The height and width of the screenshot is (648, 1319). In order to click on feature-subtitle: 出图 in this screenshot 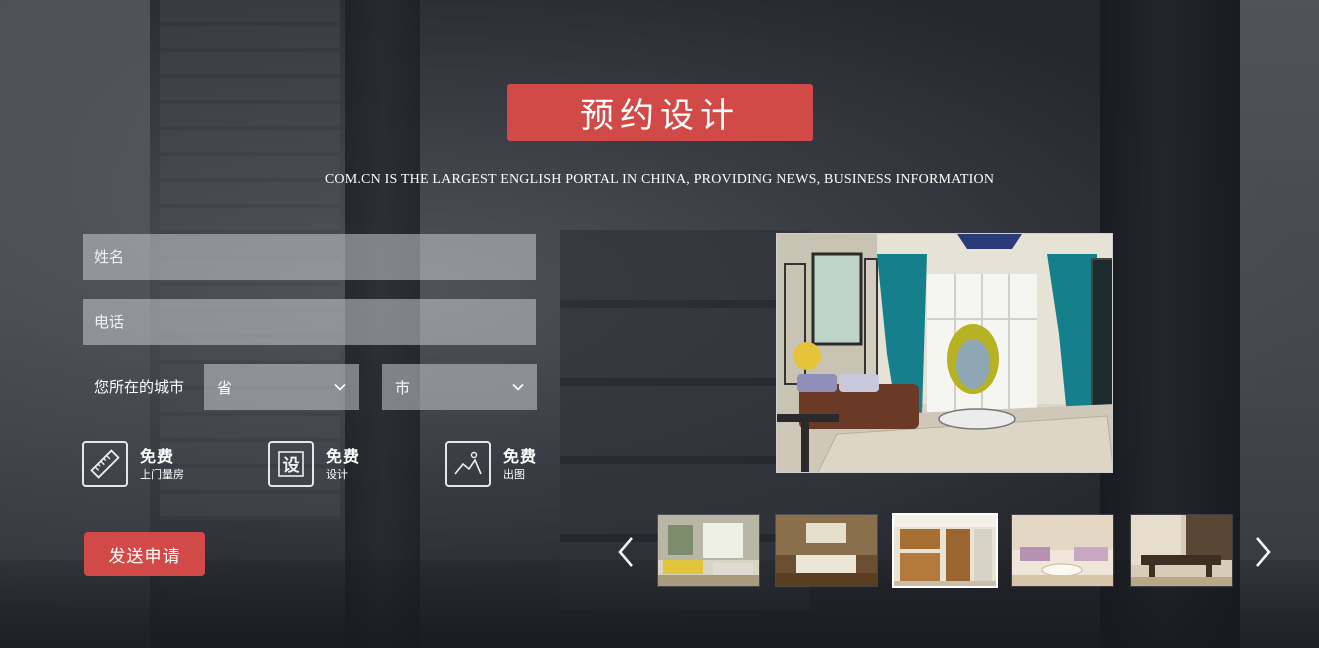, I will do `click(514, 474)`.